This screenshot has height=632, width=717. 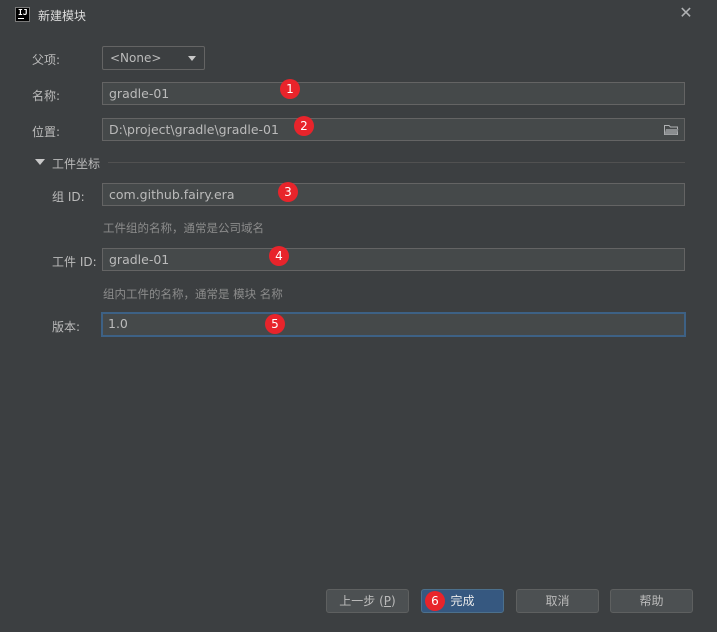 What do you see at coordinates (393, 129) in the screenshot?
I see `location-input: D:\project\gradle\gradle-01` at bounding box center [393, 129].